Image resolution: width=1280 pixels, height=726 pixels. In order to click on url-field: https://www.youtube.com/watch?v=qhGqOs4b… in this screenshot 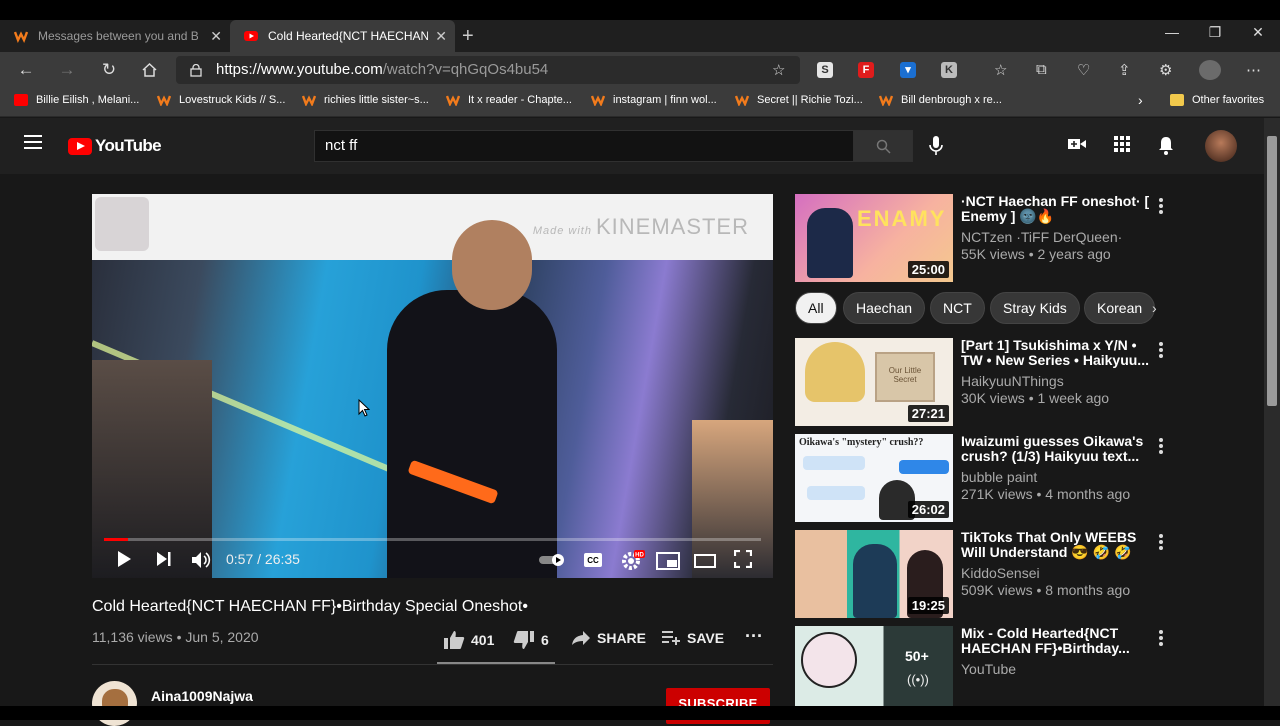, I will do `click(488, 70)`.